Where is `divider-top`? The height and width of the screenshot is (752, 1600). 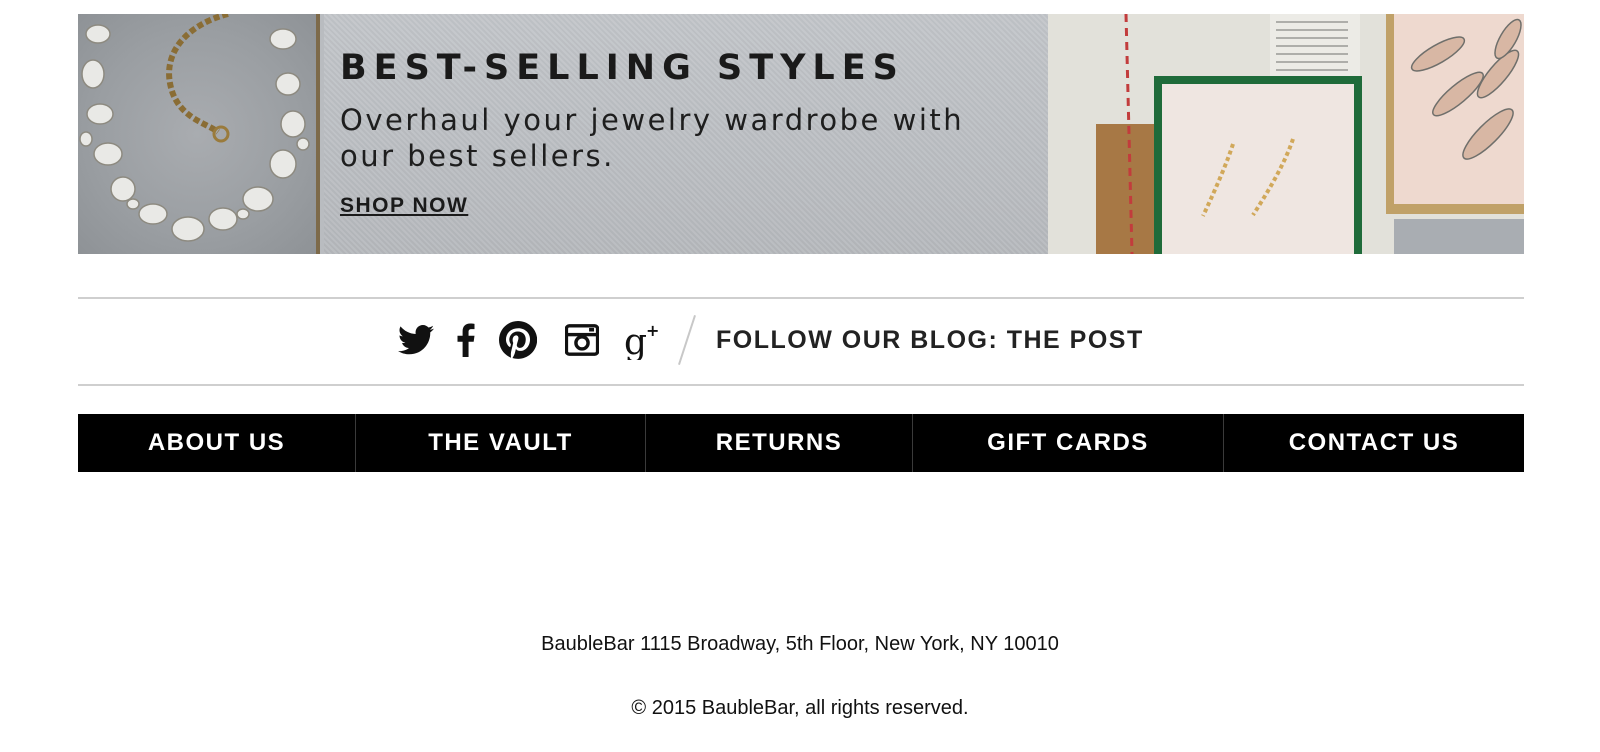
divider-top is located at coordinates (801, 298).